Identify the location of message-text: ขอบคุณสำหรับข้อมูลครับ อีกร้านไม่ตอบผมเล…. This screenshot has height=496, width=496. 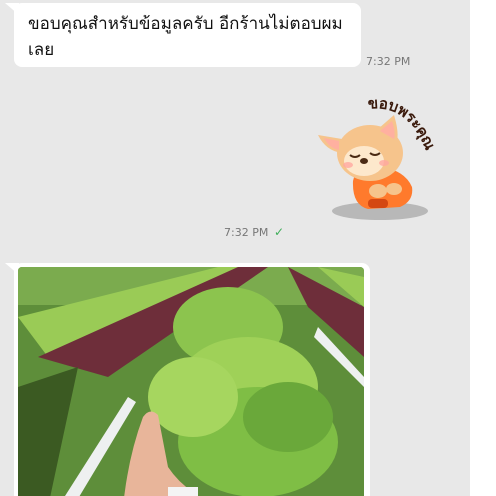
(185, 37).